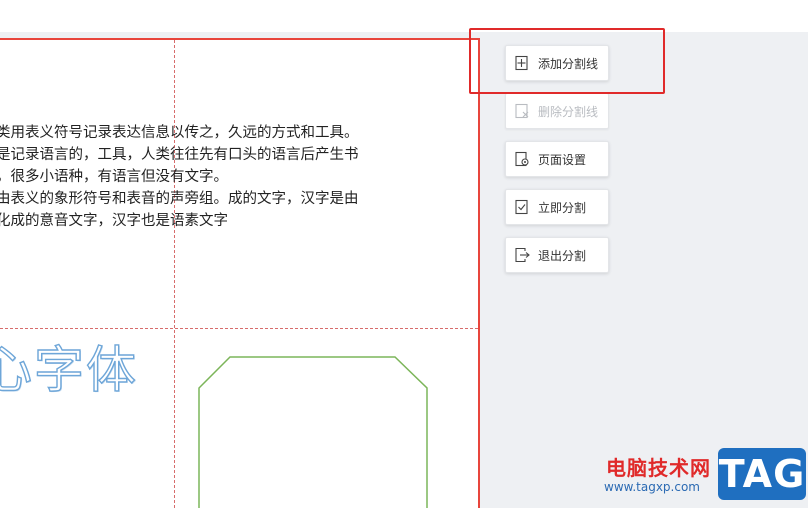 The image size is (808, 508). I want to click on octagon-shape, so click(314, 432).